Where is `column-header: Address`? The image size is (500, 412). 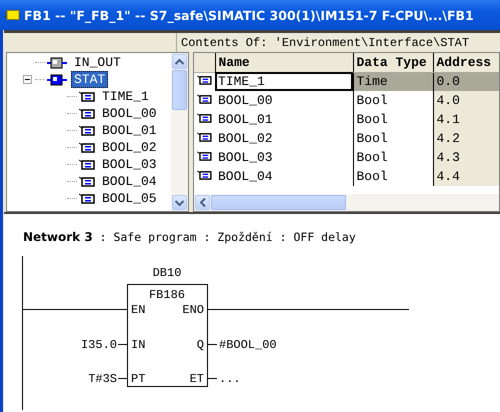
column-header: Address is located at coordinates (466, 62).